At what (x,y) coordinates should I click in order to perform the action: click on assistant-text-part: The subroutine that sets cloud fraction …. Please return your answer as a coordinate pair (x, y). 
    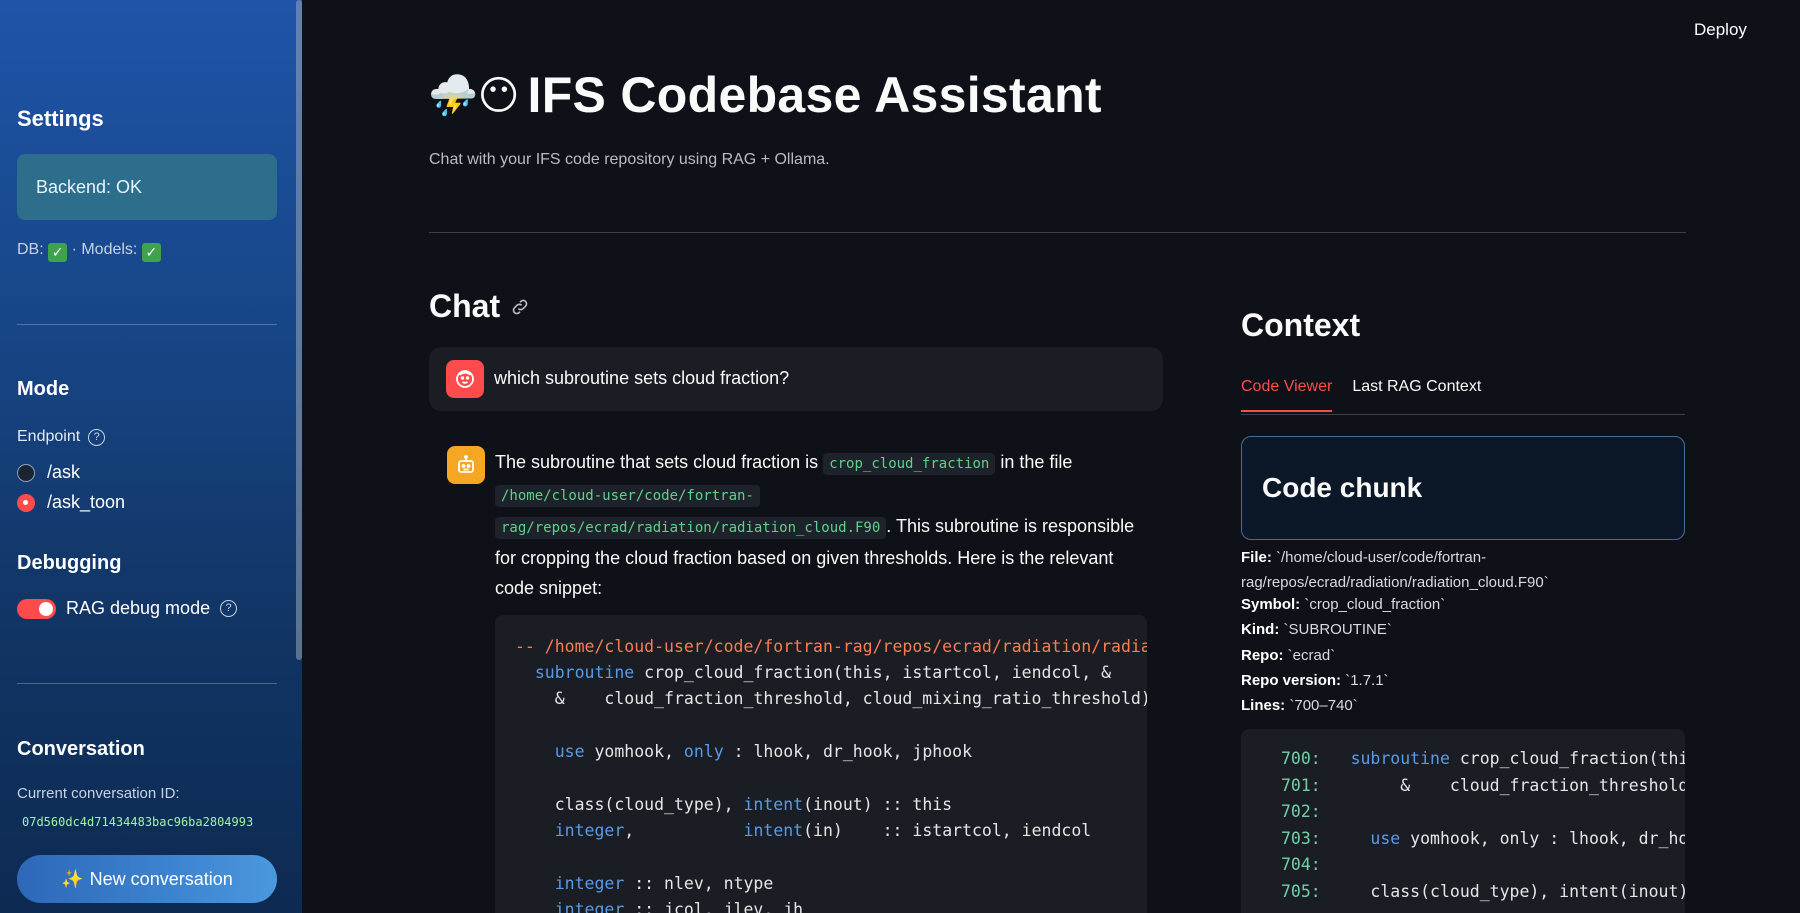
    Looking at the image, I should click on (657, 462).